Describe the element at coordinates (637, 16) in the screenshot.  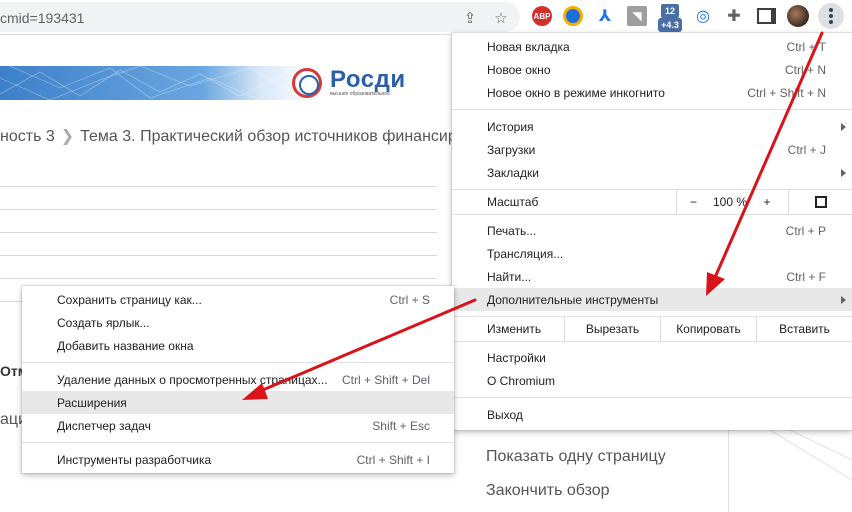
I see `rss-icon: ◥` at that location.